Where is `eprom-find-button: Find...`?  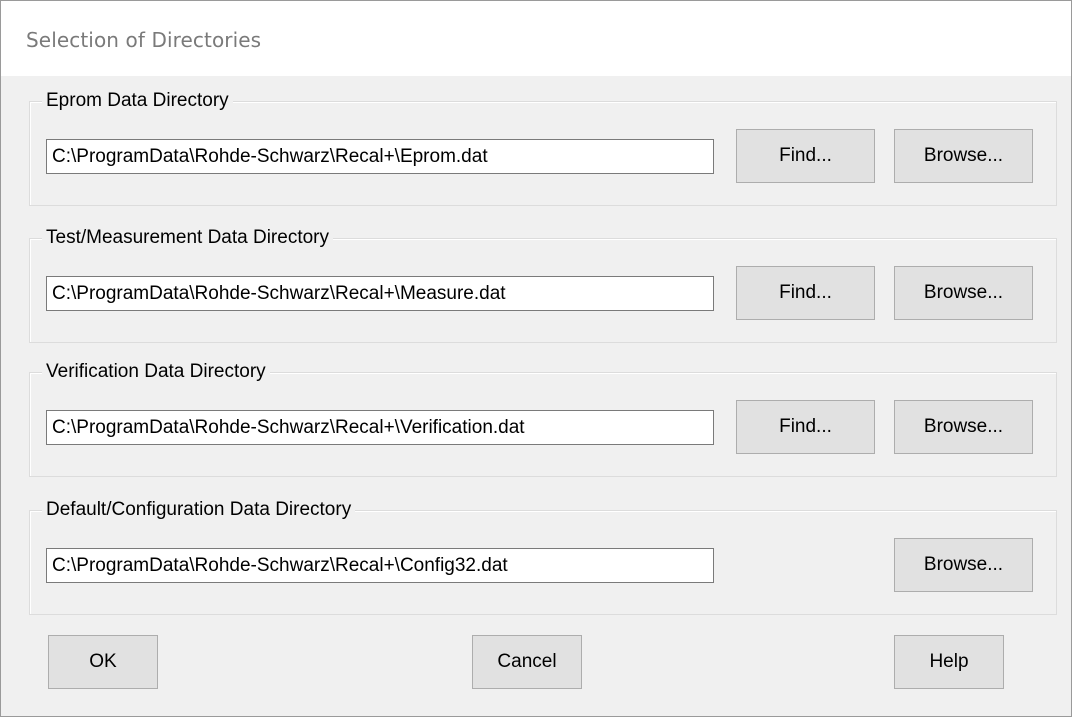
eprom-find-button: Find... is located at coordinates (805, 156).